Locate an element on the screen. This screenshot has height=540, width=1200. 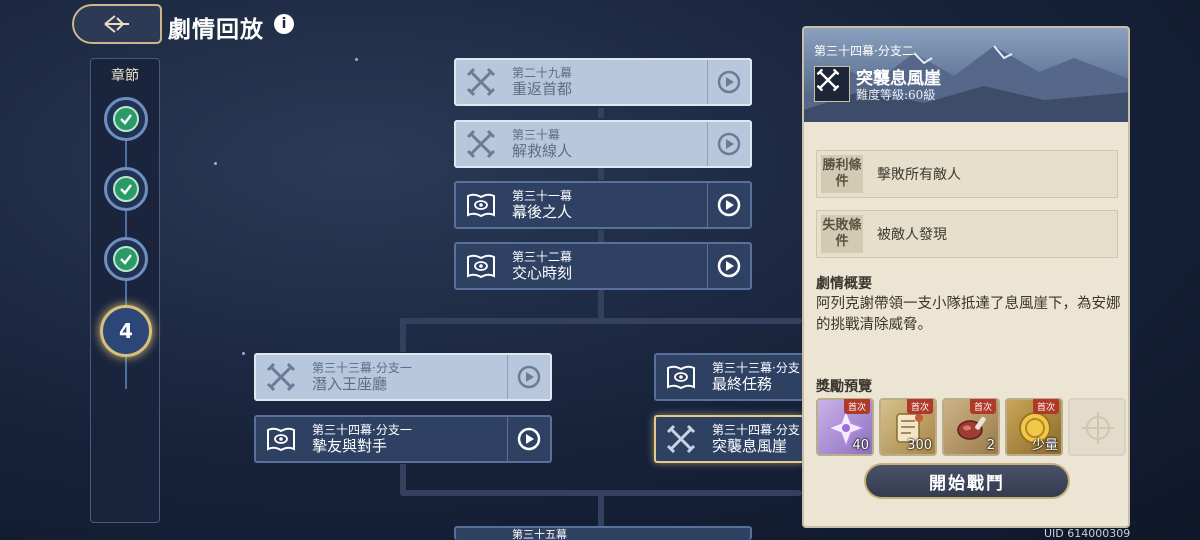
episode-card: 第三十五幕 is located at coordinates (603, 533).